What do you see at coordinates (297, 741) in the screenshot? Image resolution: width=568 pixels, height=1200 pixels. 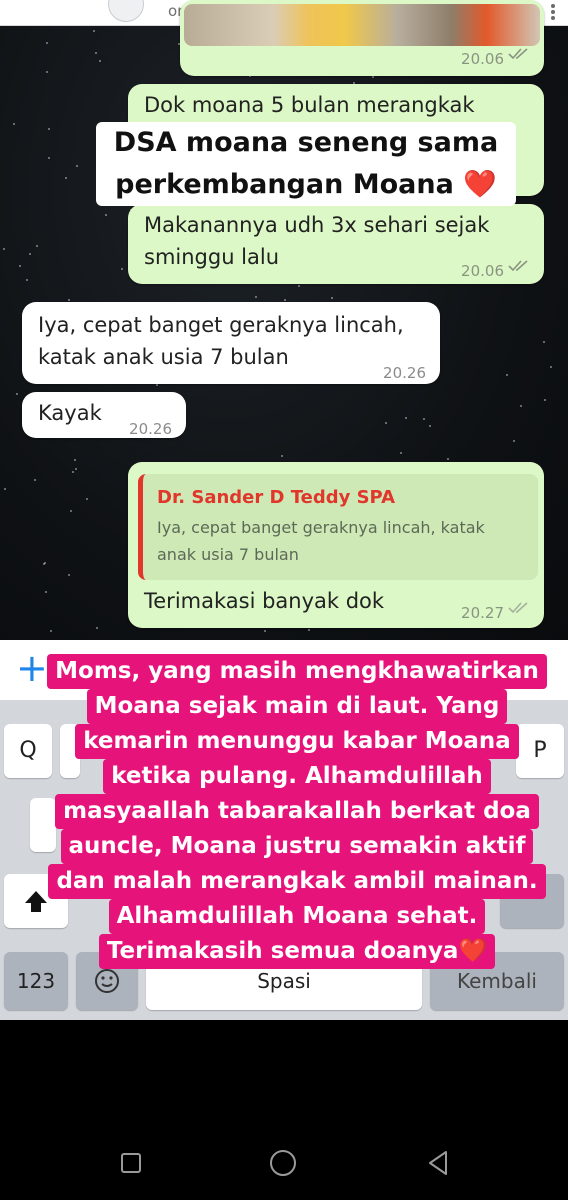 I see `caption-line: kemarin menunggu kabar Moana` at bounding box center [297, 741].